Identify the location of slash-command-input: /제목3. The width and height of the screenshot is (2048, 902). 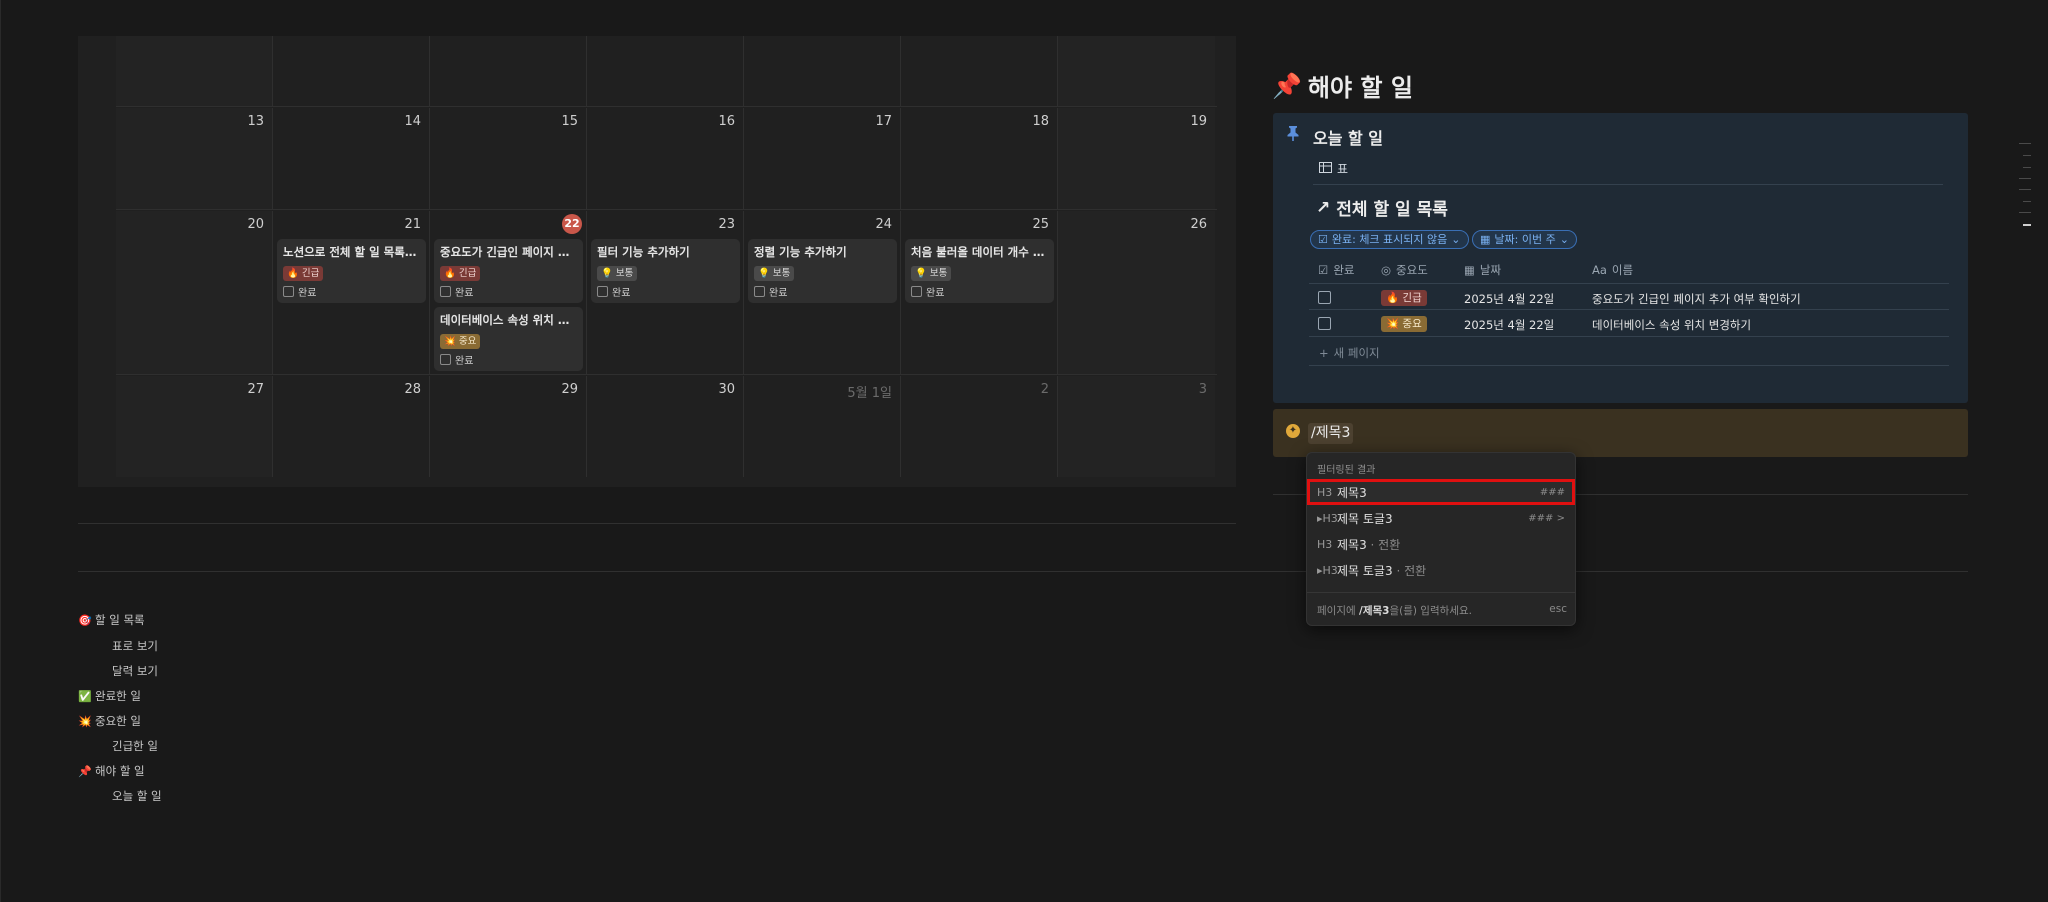
(1331, 433).